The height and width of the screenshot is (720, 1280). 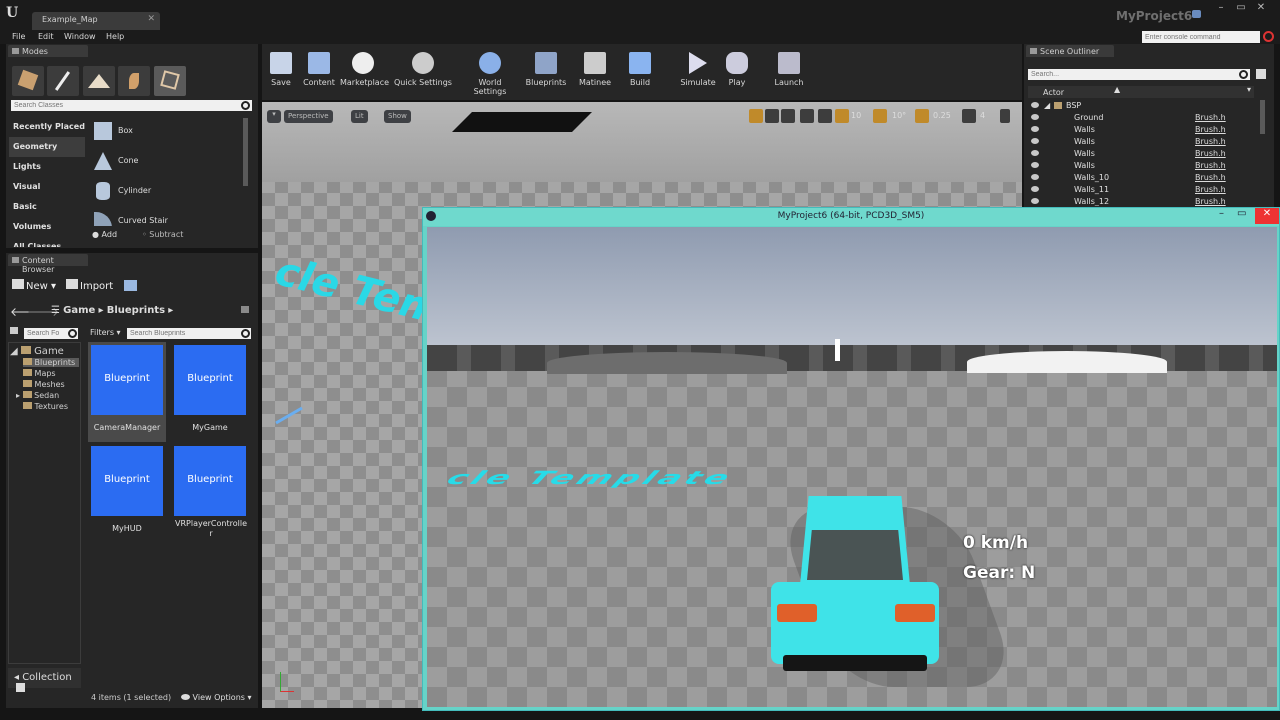 What do you see at coordinates (1142, 190) in the screenshot?
I see `outliner-row: Walls_11 Brush.h` at bounding box center [1142, 190].